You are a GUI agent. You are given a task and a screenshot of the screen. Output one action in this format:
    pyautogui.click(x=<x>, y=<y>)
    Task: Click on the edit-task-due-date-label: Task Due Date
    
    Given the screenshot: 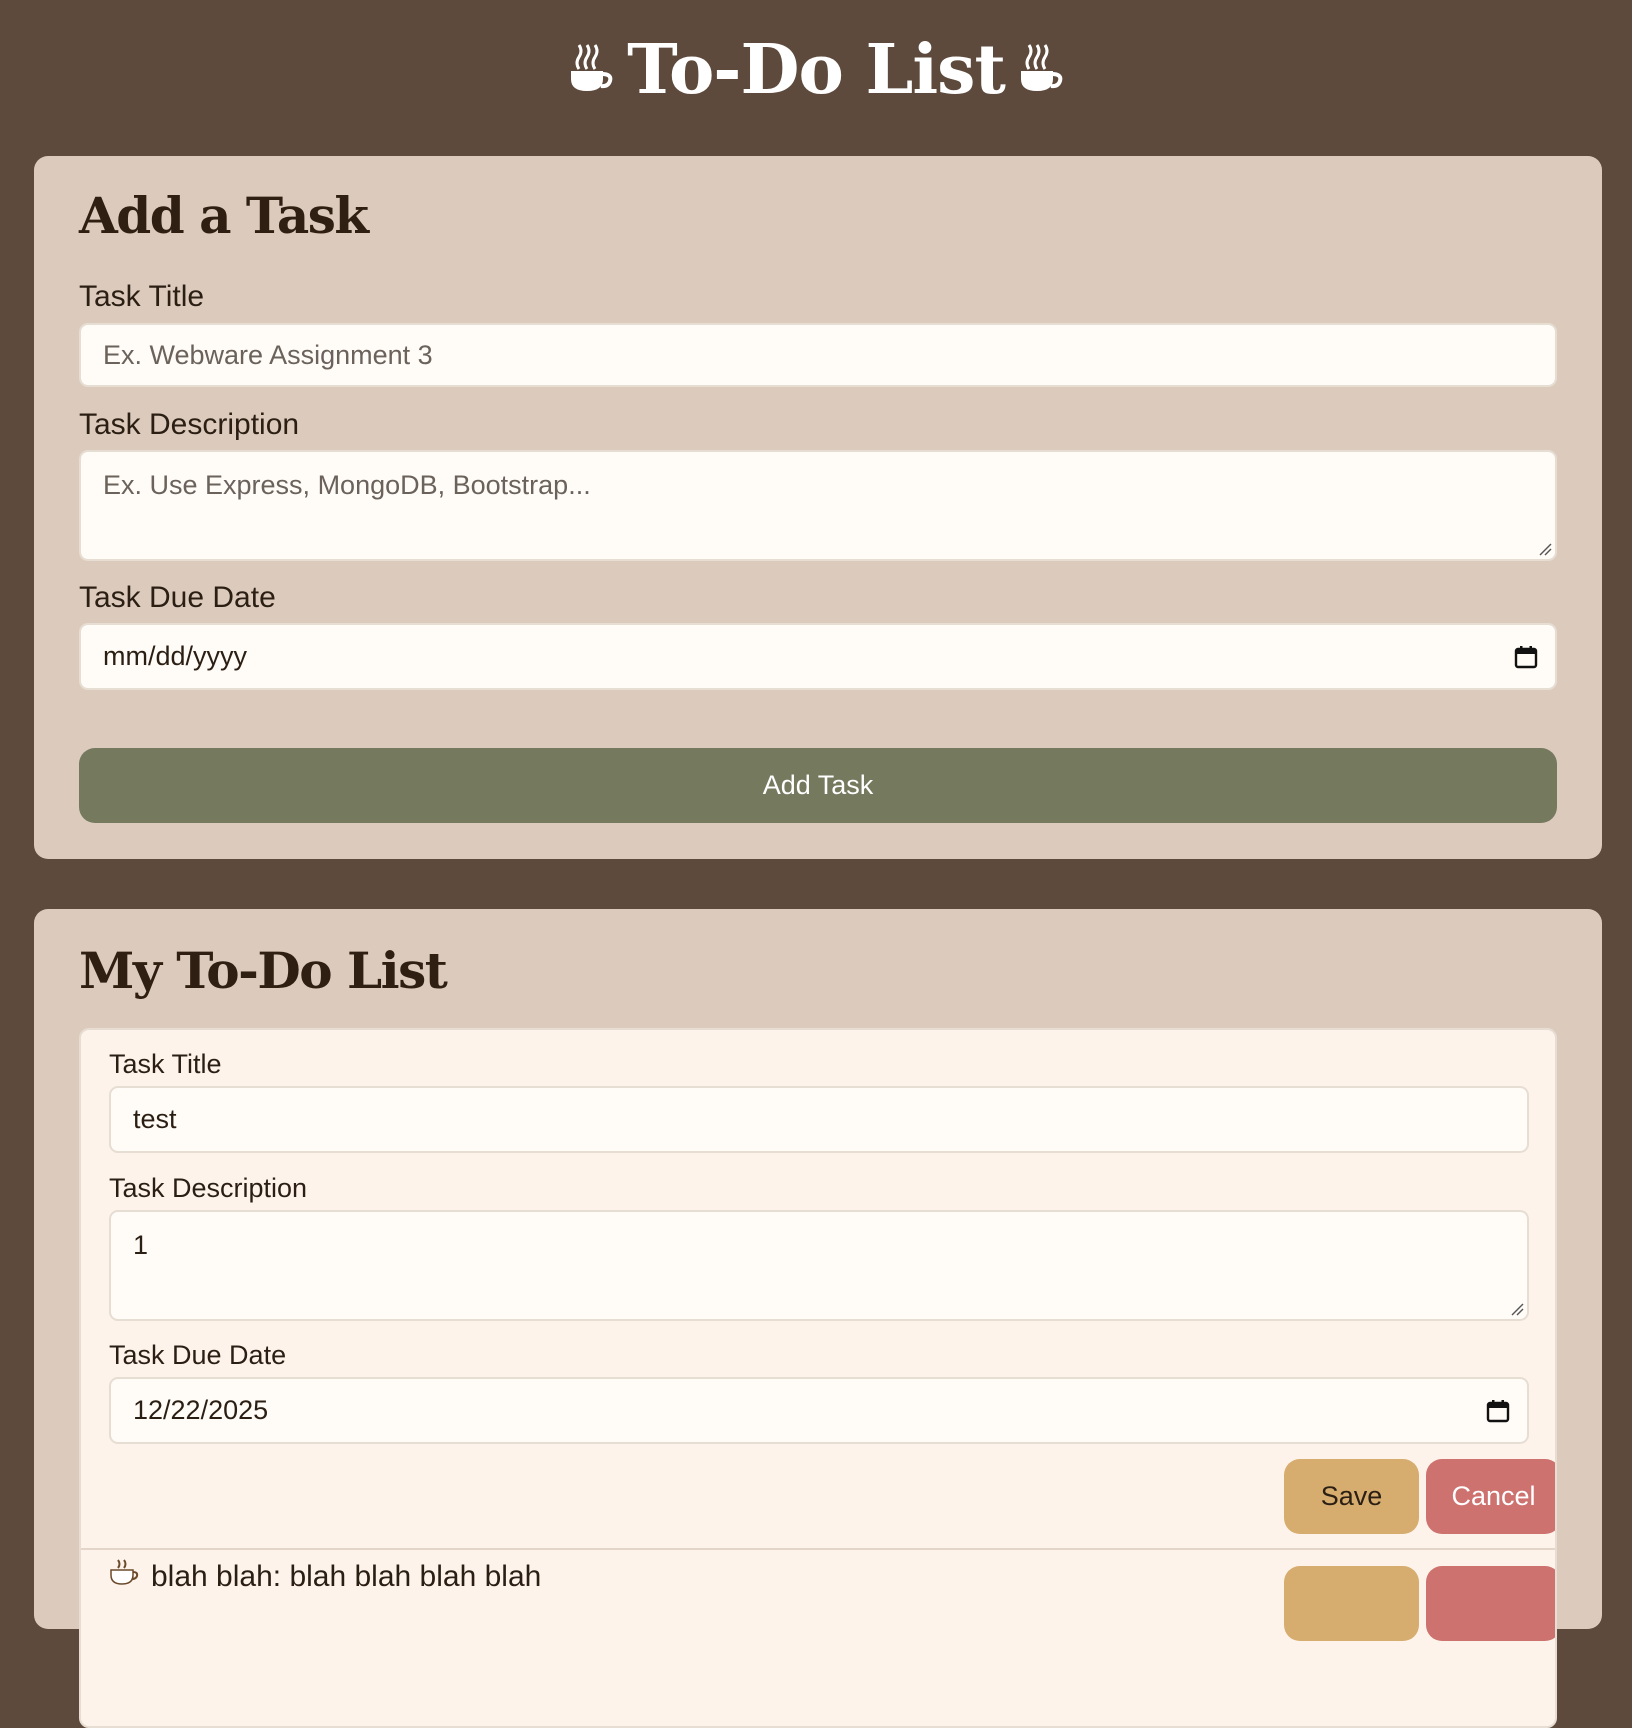 What is the action you would take?
    pyautogui.click(x=198, y=1355)
    